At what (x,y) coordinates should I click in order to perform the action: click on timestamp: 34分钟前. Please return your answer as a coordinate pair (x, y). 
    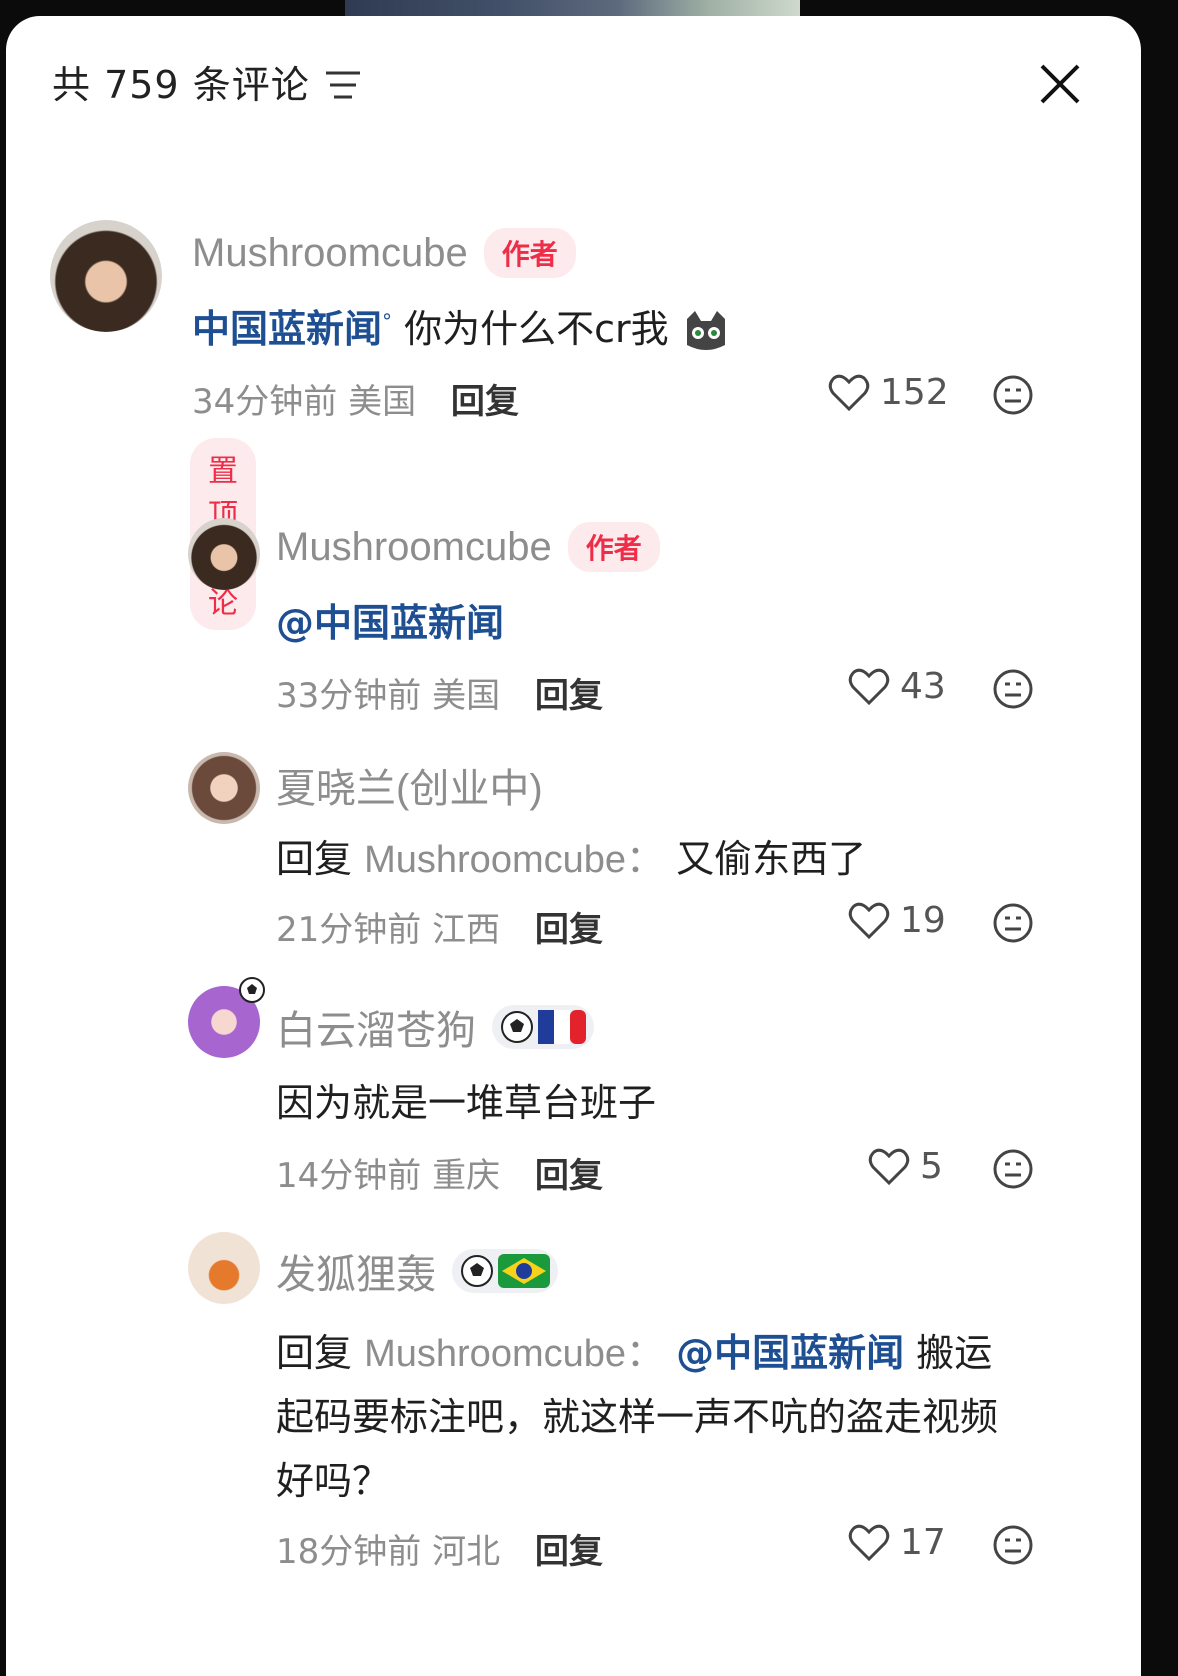
    Looking at the image, I should click on (265, 402).